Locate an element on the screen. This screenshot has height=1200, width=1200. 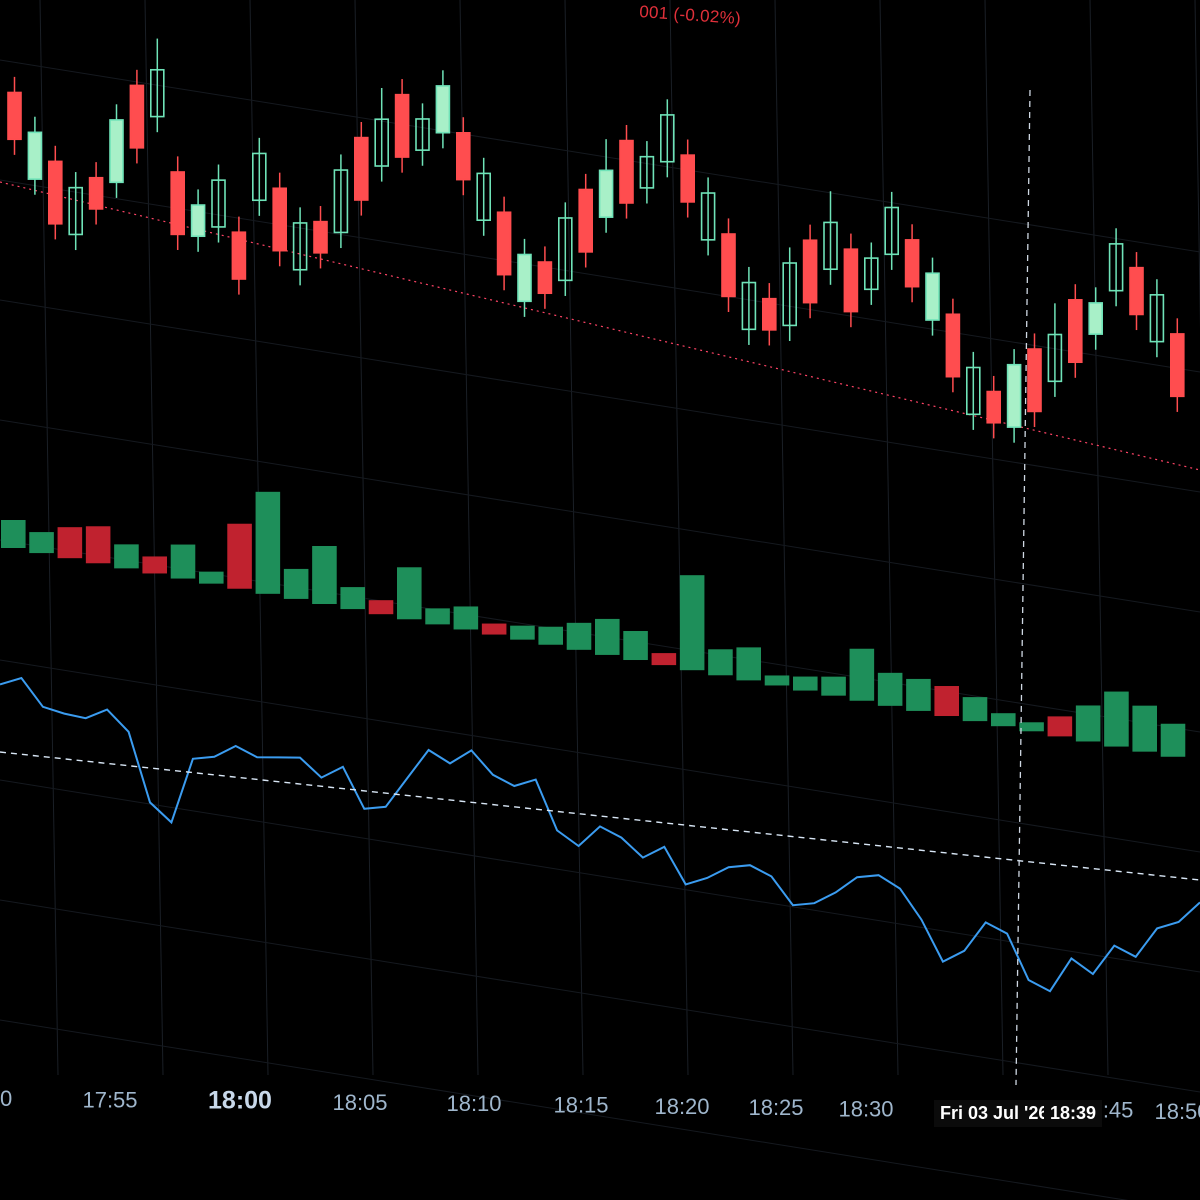
crosshair is located at coordinates (1023, 587).